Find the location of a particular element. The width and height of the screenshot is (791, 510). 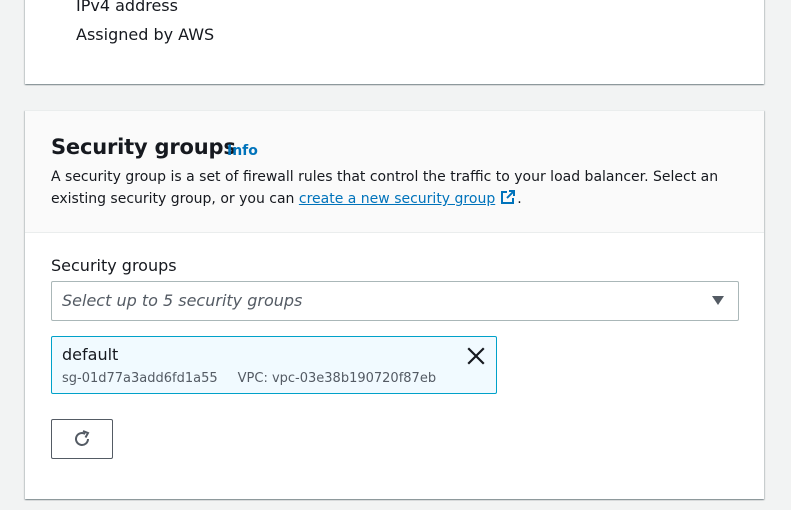

section-title: Security groups is located at coordinates (143, 147).